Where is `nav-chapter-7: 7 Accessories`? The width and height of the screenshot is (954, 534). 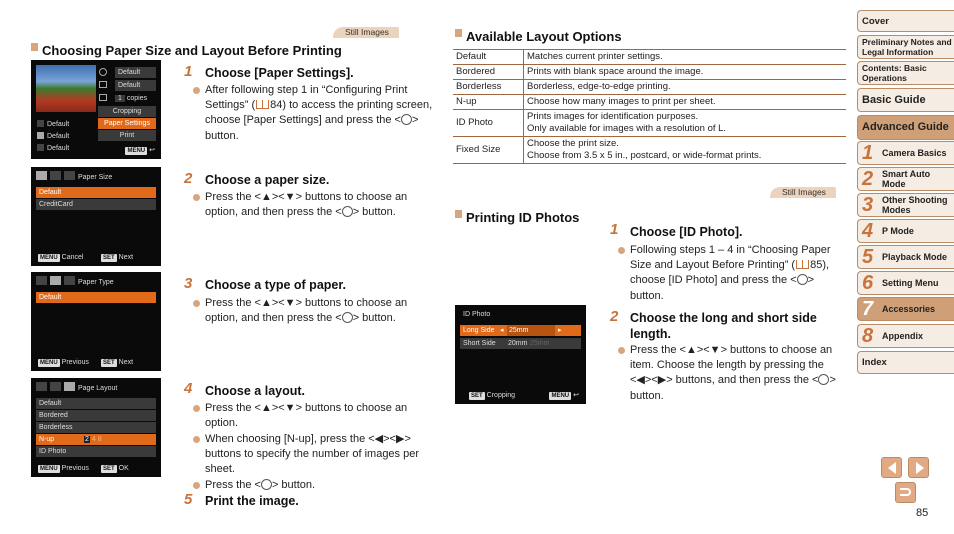 nav-chapter-7: 7 Accessories is located at coordinates (905, 309).